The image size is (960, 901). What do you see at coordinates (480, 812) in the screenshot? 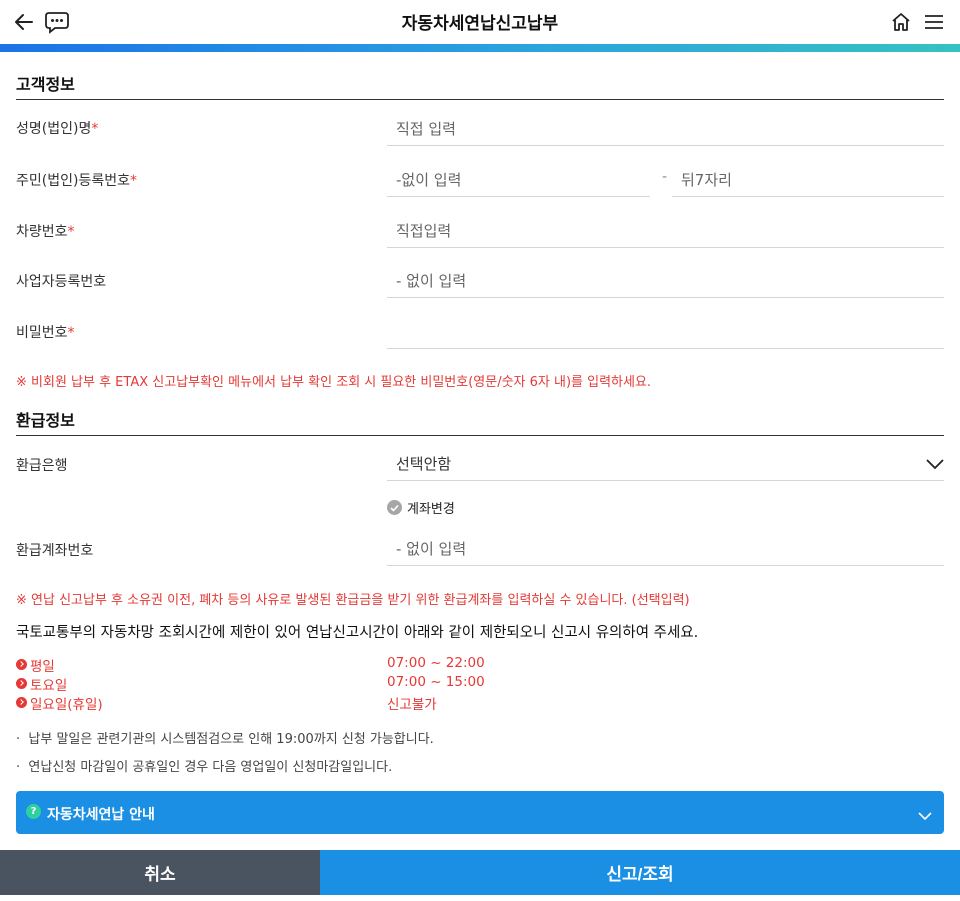
I see `guide-accordion: ? 자동차세연납 안내` at bounding box center [480, 812].